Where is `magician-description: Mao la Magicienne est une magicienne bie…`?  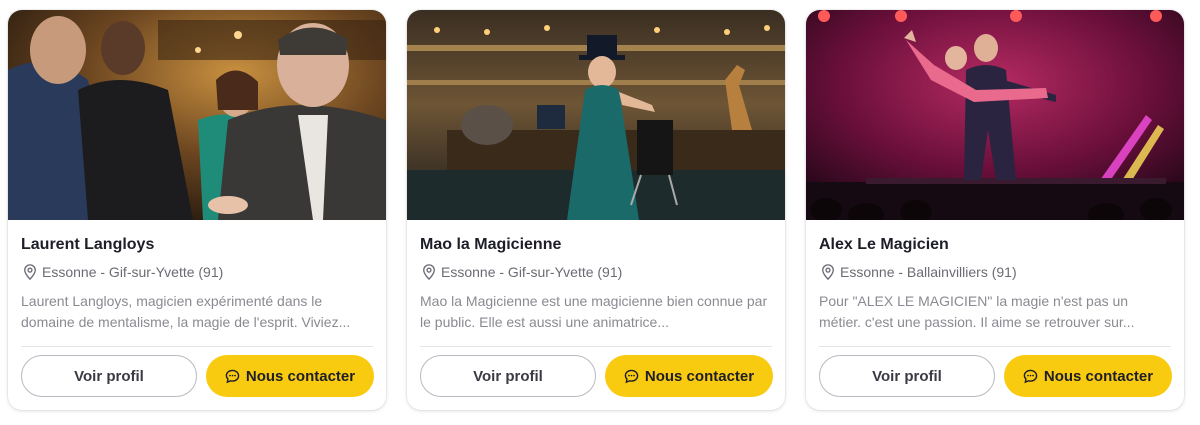 magician-description: Mao la Magicienne est une magicienne bie… is located at coordinates (594, 311).